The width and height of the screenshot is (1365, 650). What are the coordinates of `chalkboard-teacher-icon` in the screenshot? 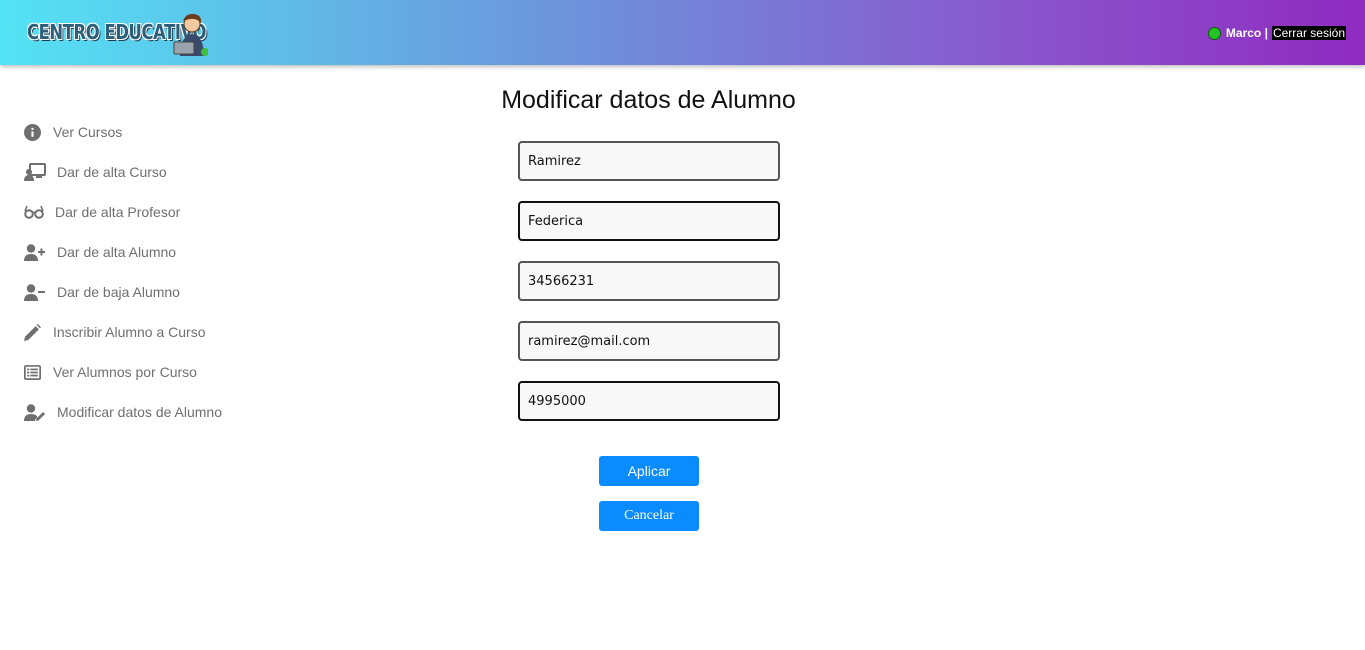 It's located at (37, 172).